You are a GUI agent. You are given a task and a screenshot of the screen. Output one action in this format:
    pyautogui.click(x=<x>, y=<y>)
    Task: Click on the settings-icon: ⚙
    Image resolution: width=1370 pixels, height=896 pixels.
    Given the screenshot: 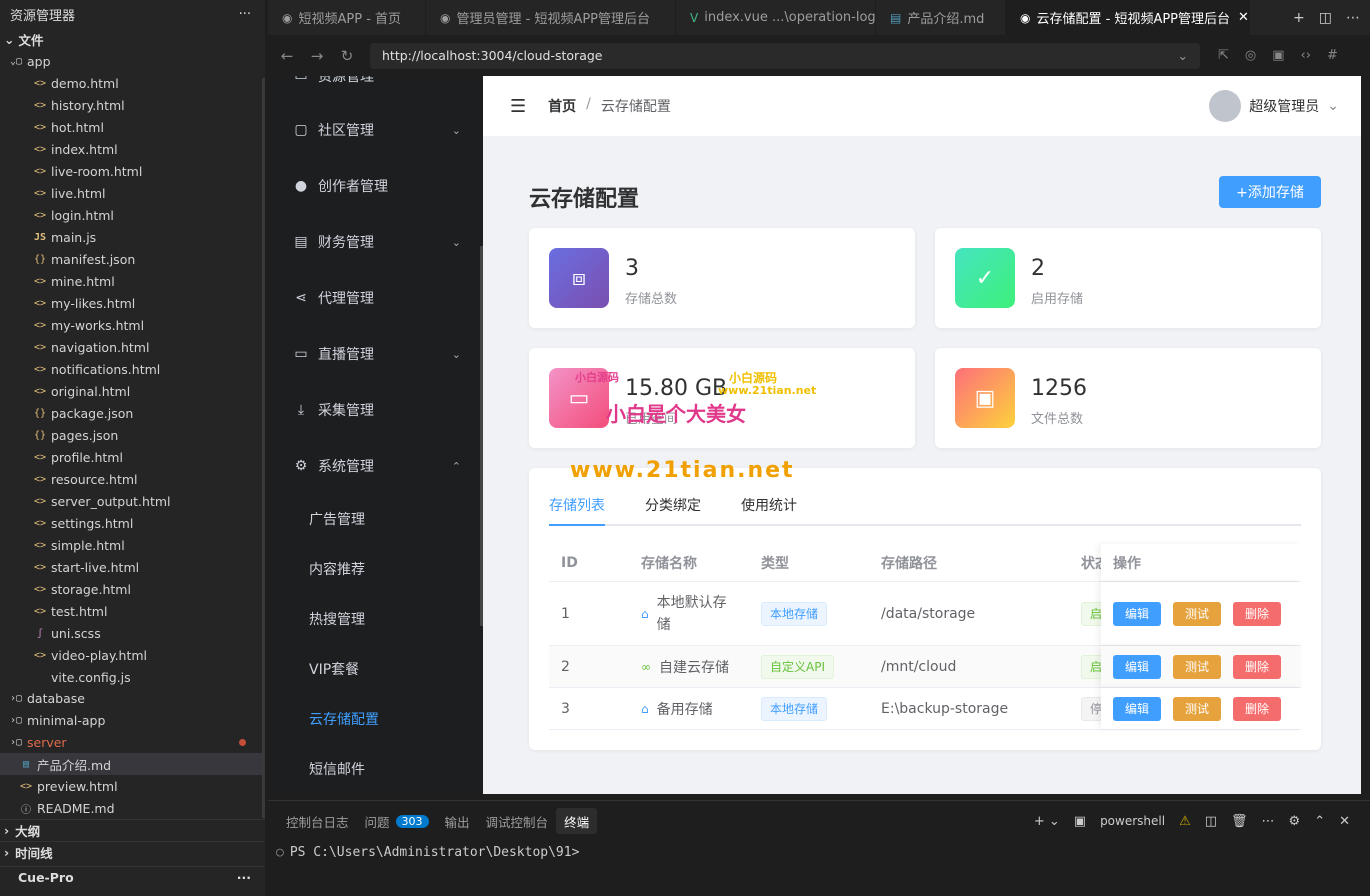 What is the action you would take?
    pyautogui.click(x=1295, y=821)
    